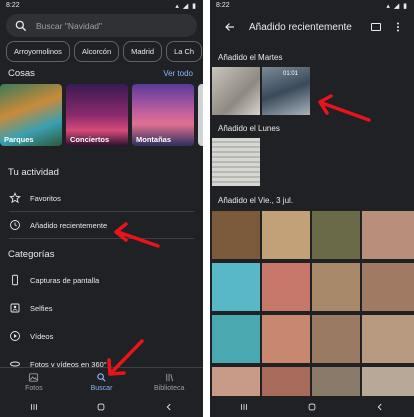 This screenshot has width=414, height=417. I want to click on see-all-link: Ver todo, so click(178, 73).